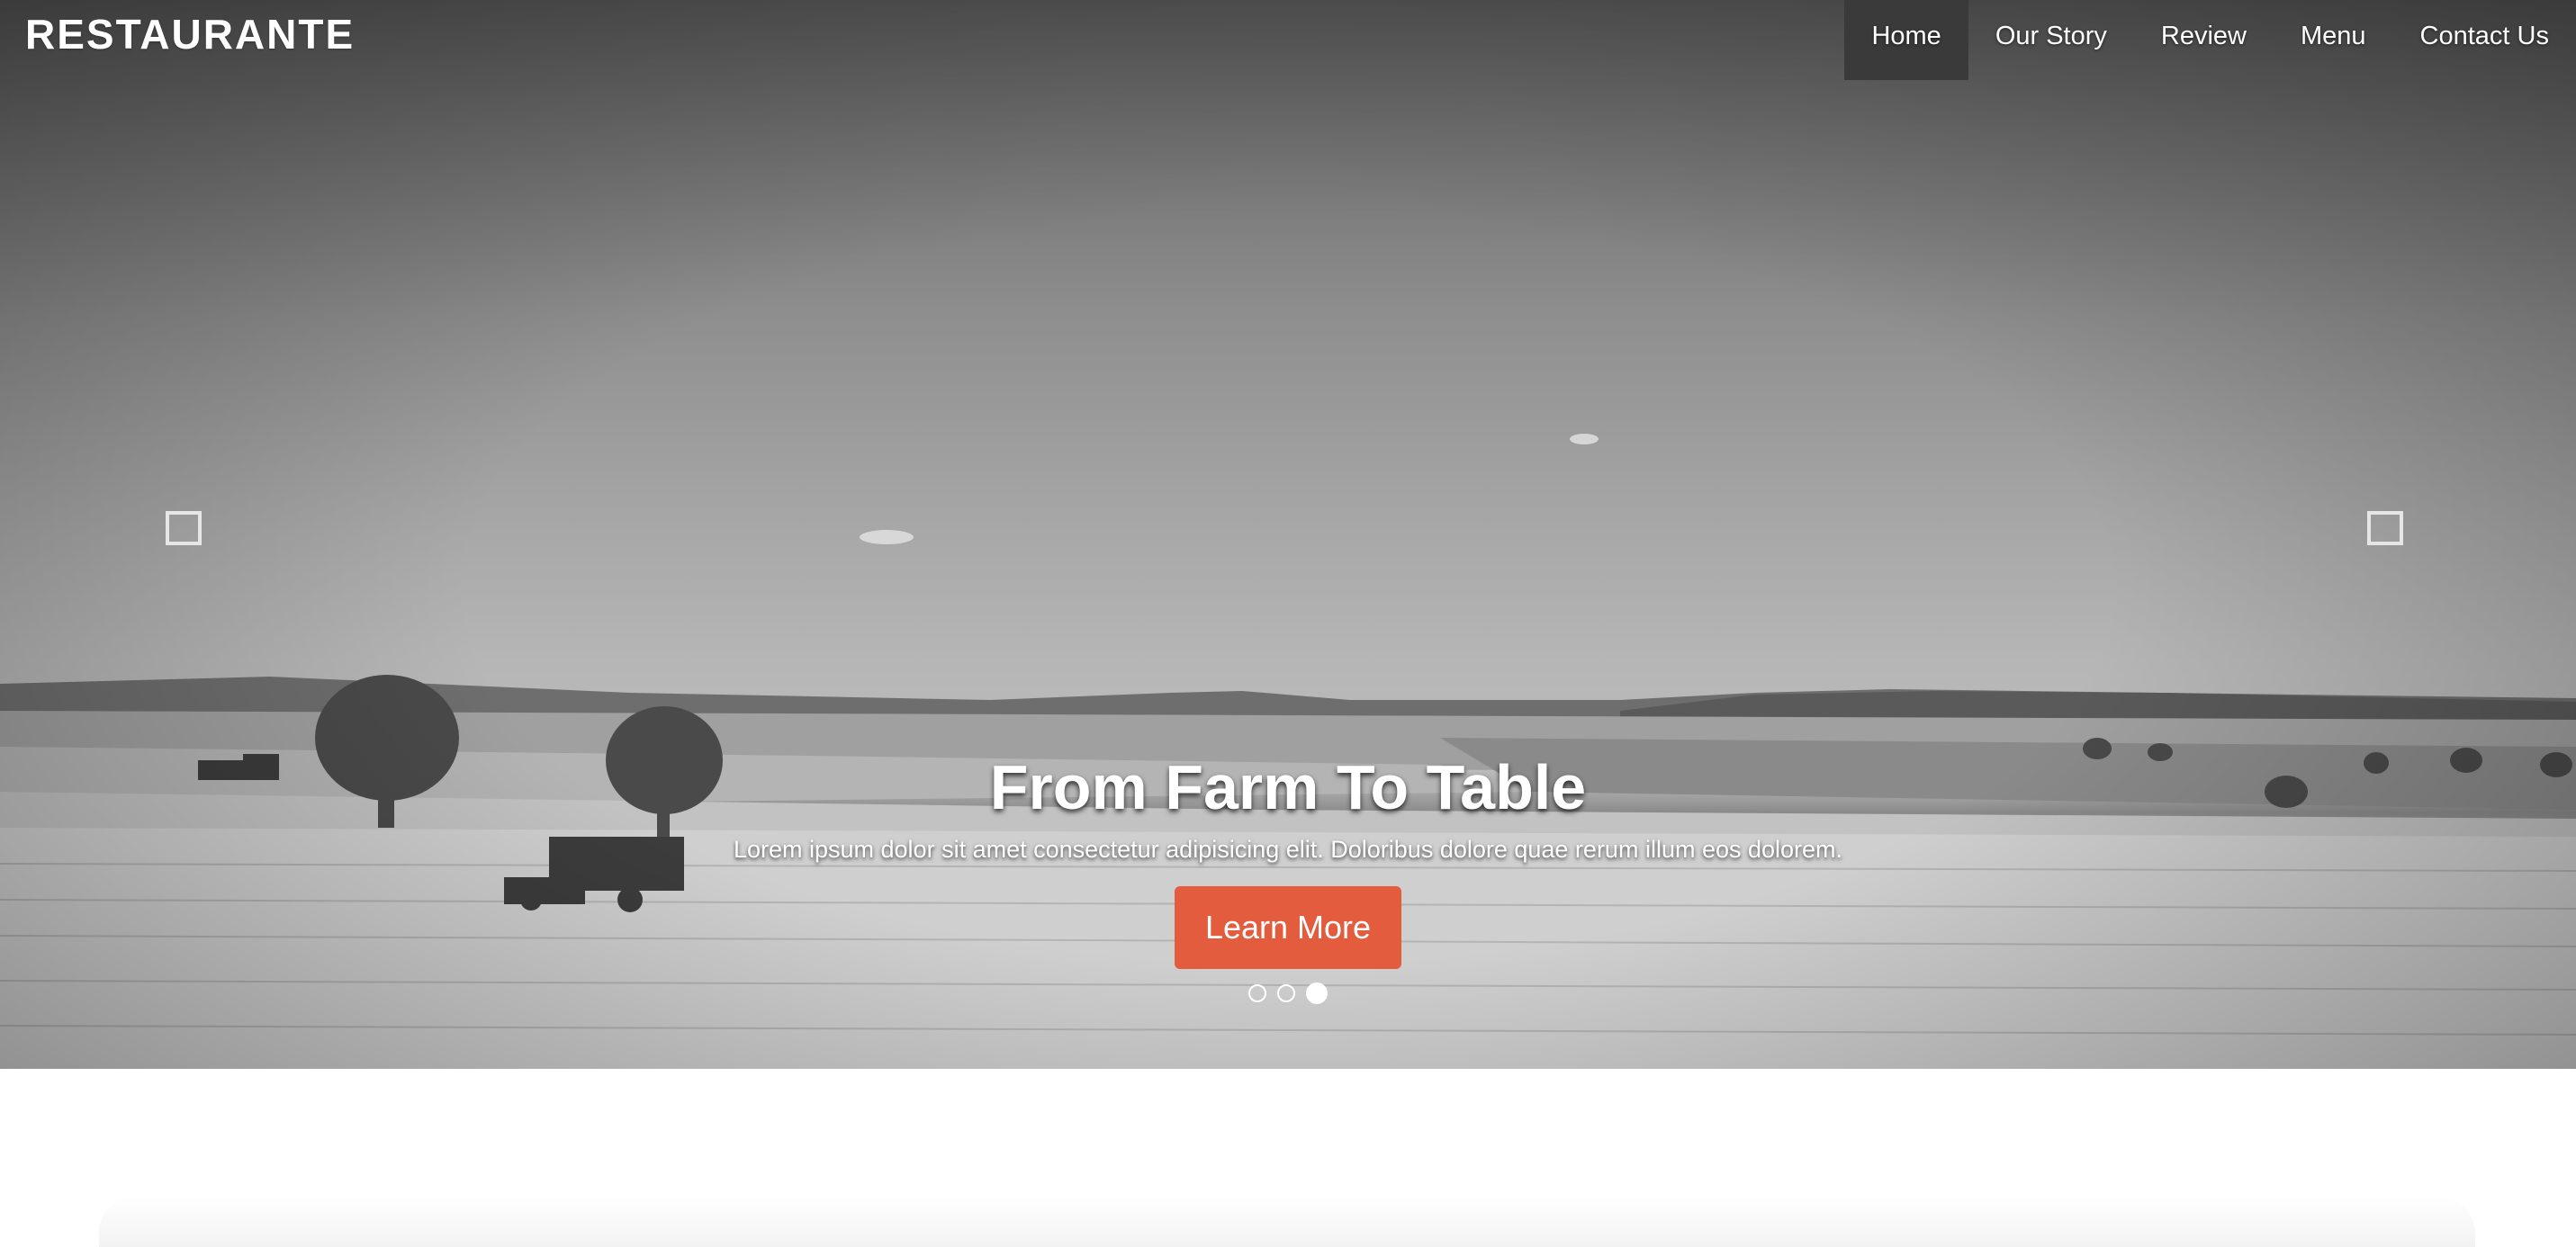  I want to click on brand-logo: RESTAURANTE, so click(190, 34).